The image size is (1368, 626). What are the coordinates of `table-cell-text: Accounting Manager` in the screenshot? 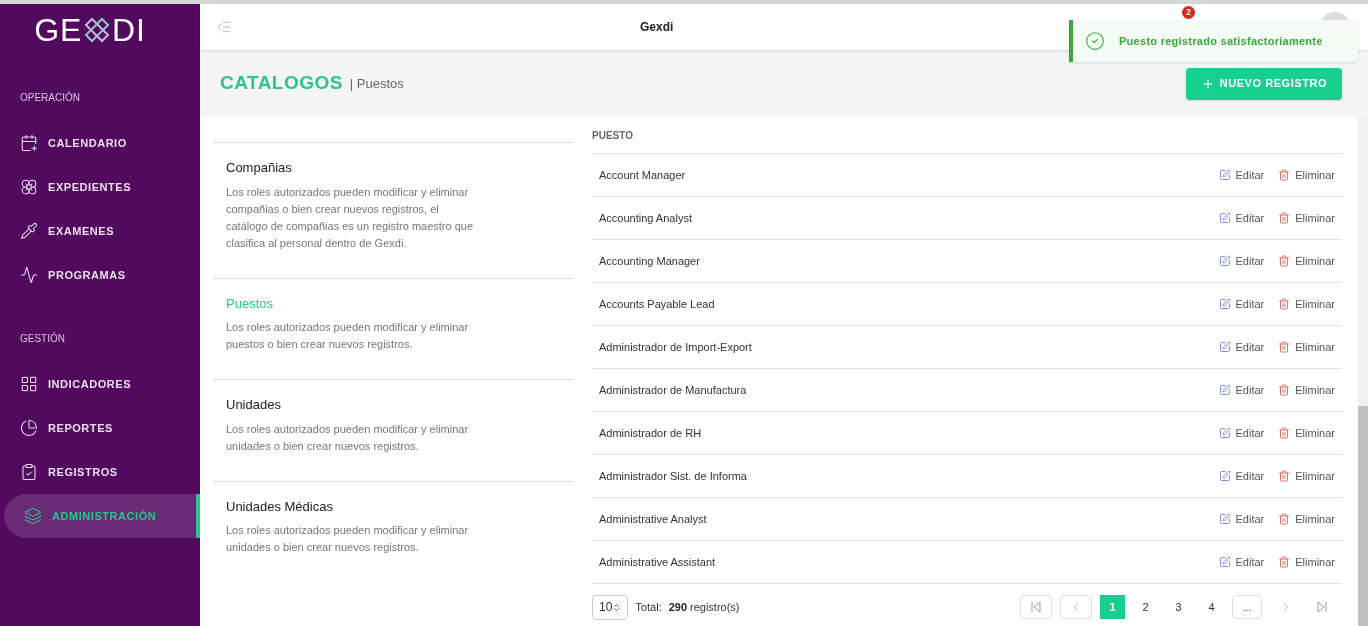 It's located at (649, 261).